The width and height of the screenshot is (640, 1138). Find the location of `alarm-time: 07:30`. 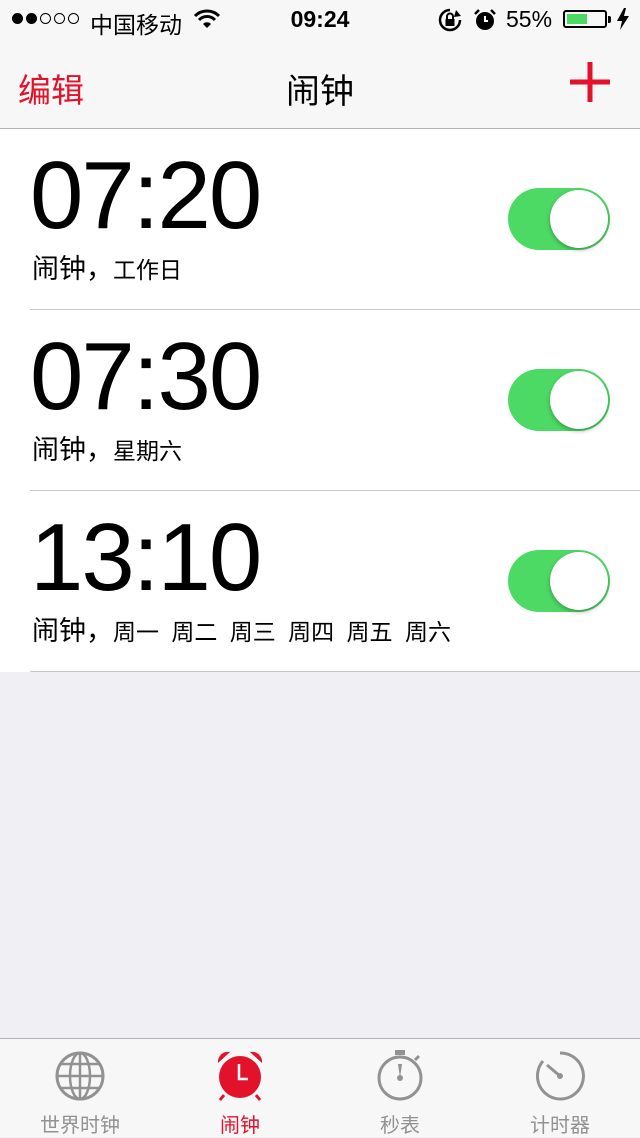

alarm-time: 07:30 is located at coordinates (146, 376).